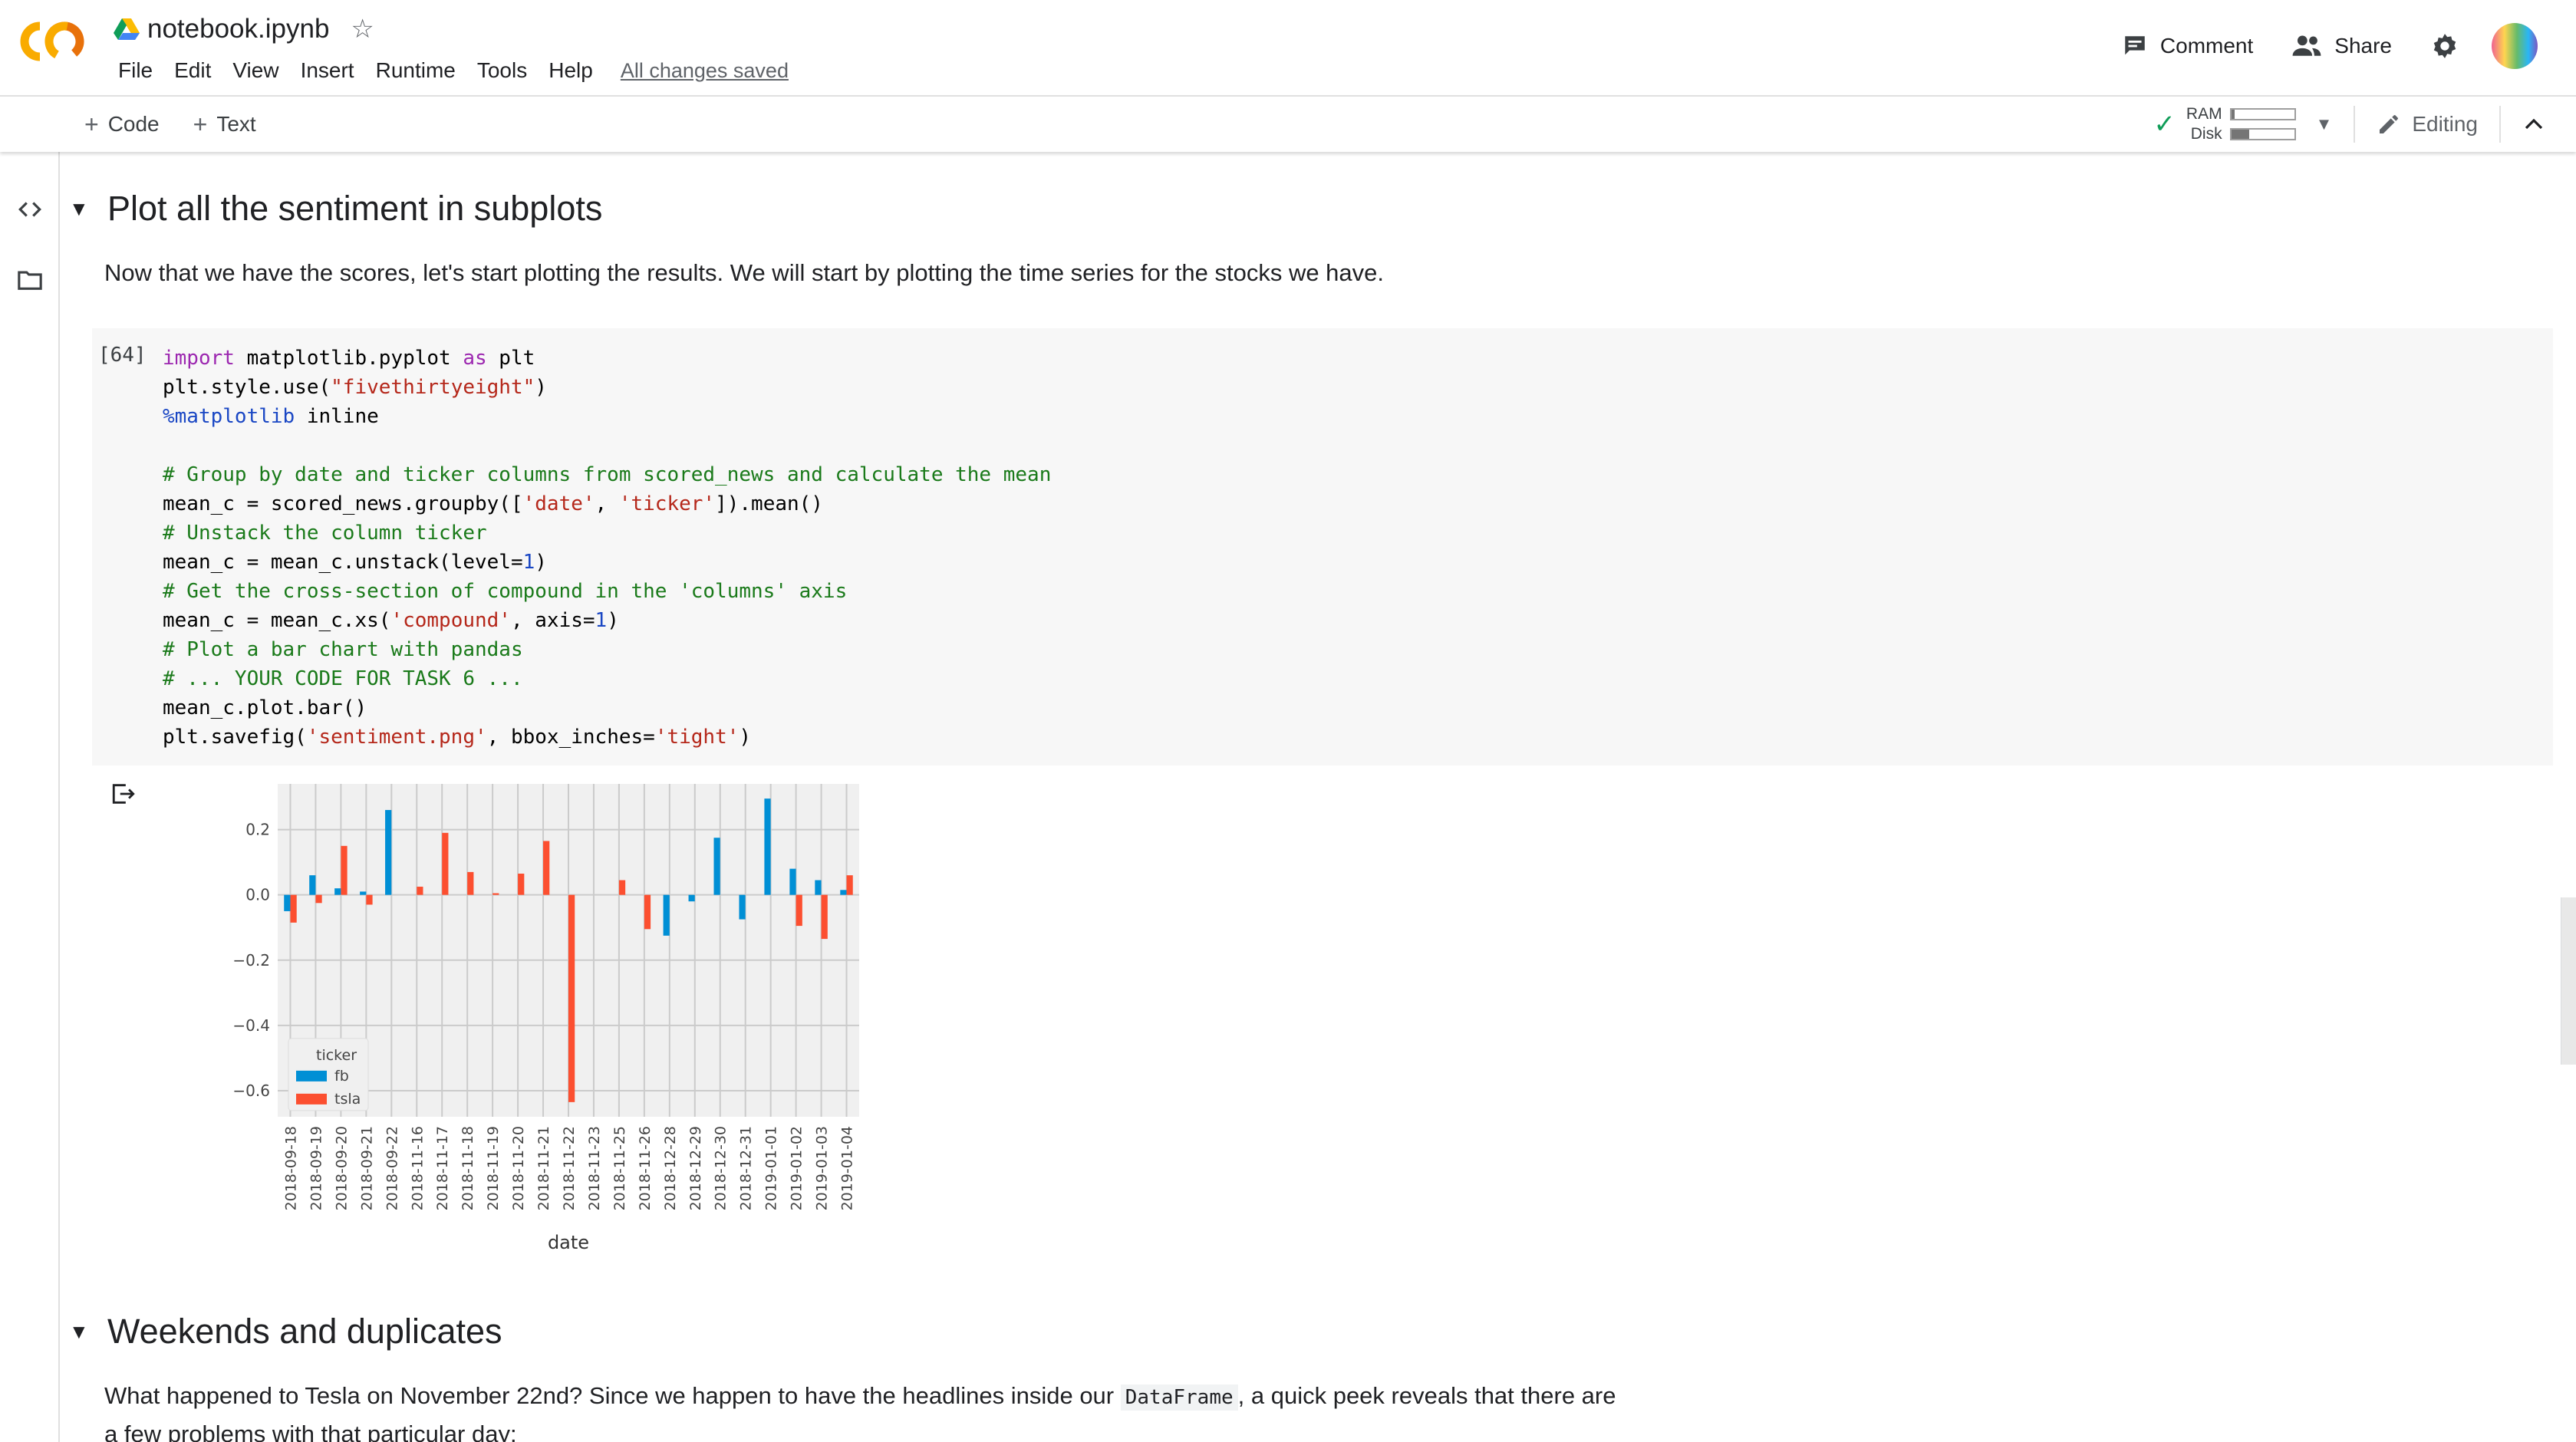  What do you see at coordinates (1179, 1398) in the screenshot?
I see `inline-code: DataFrame` at bounding box center [1179, 1398].